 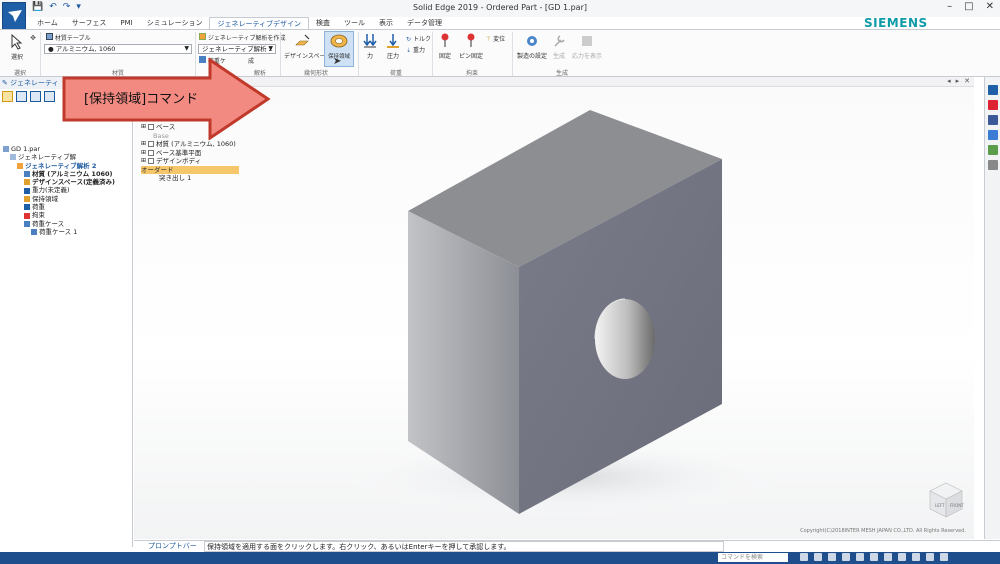 I want to click on torque-icon: ↻, so click(x=409, y=39).